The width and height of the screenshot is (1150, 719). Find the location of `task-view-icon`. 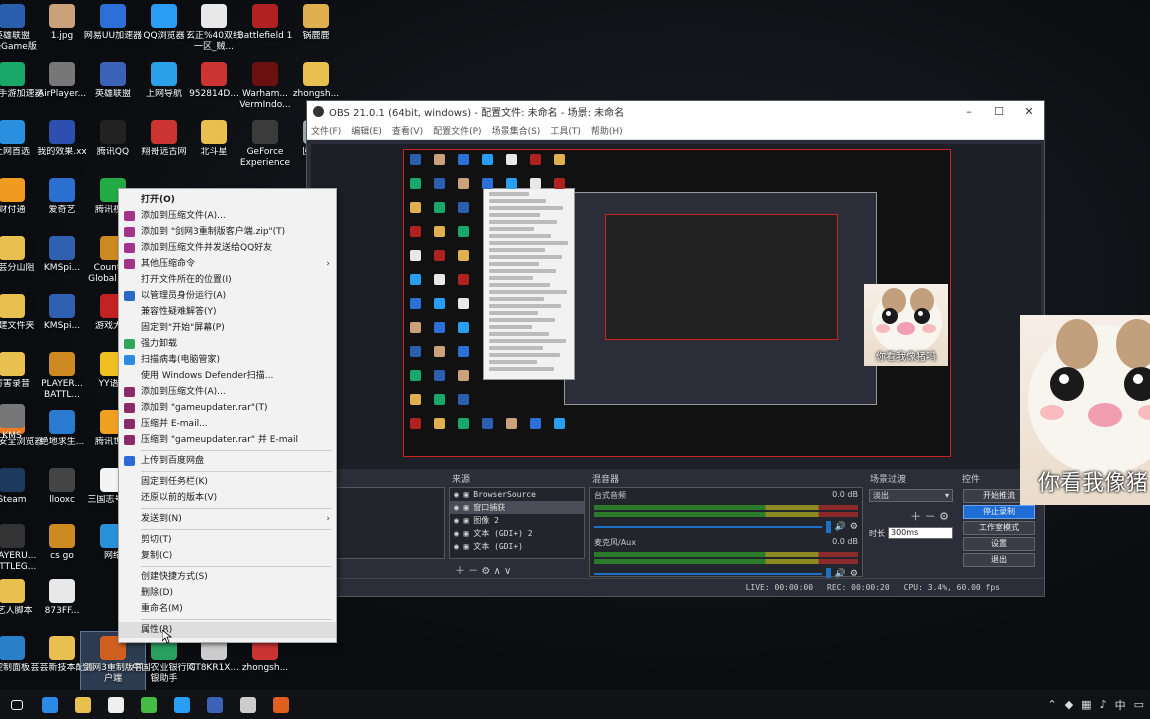

task-view-icon is located at coordinates (16, 704).